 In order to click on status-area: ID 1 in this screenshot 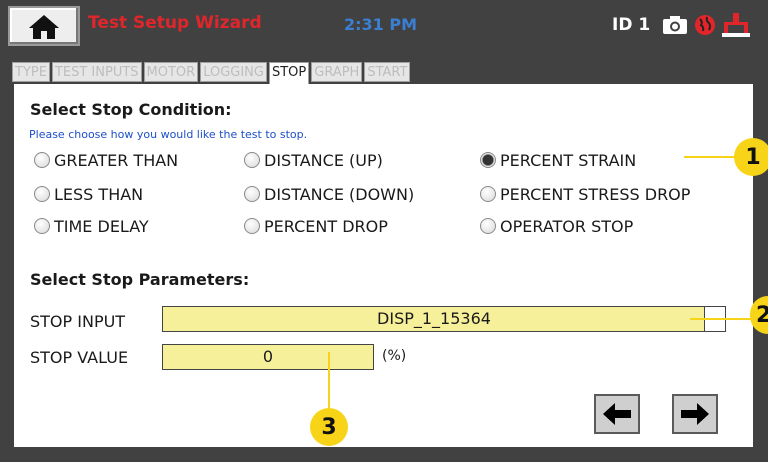, I will do `click(681, 25)`.